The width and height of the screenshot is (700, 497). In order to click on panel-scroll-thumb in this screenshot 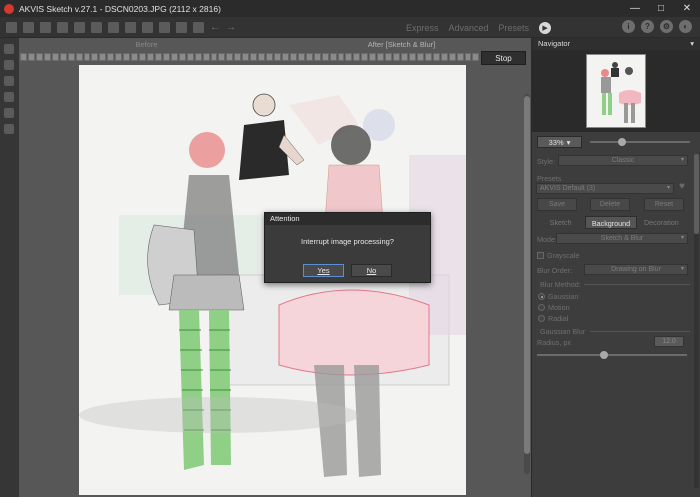, I will do `click(696, 194)`.